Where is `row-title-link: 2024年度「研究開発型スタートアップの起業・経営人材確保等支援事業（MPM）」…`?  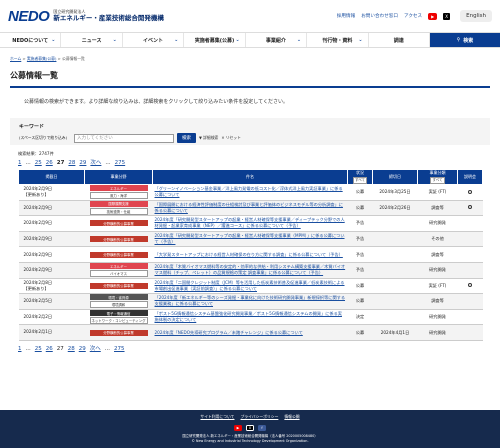
row-title-link: 2024年度「研究開発型スタートアップの起業・経営人材確保等支援事業（MPM）」… is located at coordinates (250, 238).